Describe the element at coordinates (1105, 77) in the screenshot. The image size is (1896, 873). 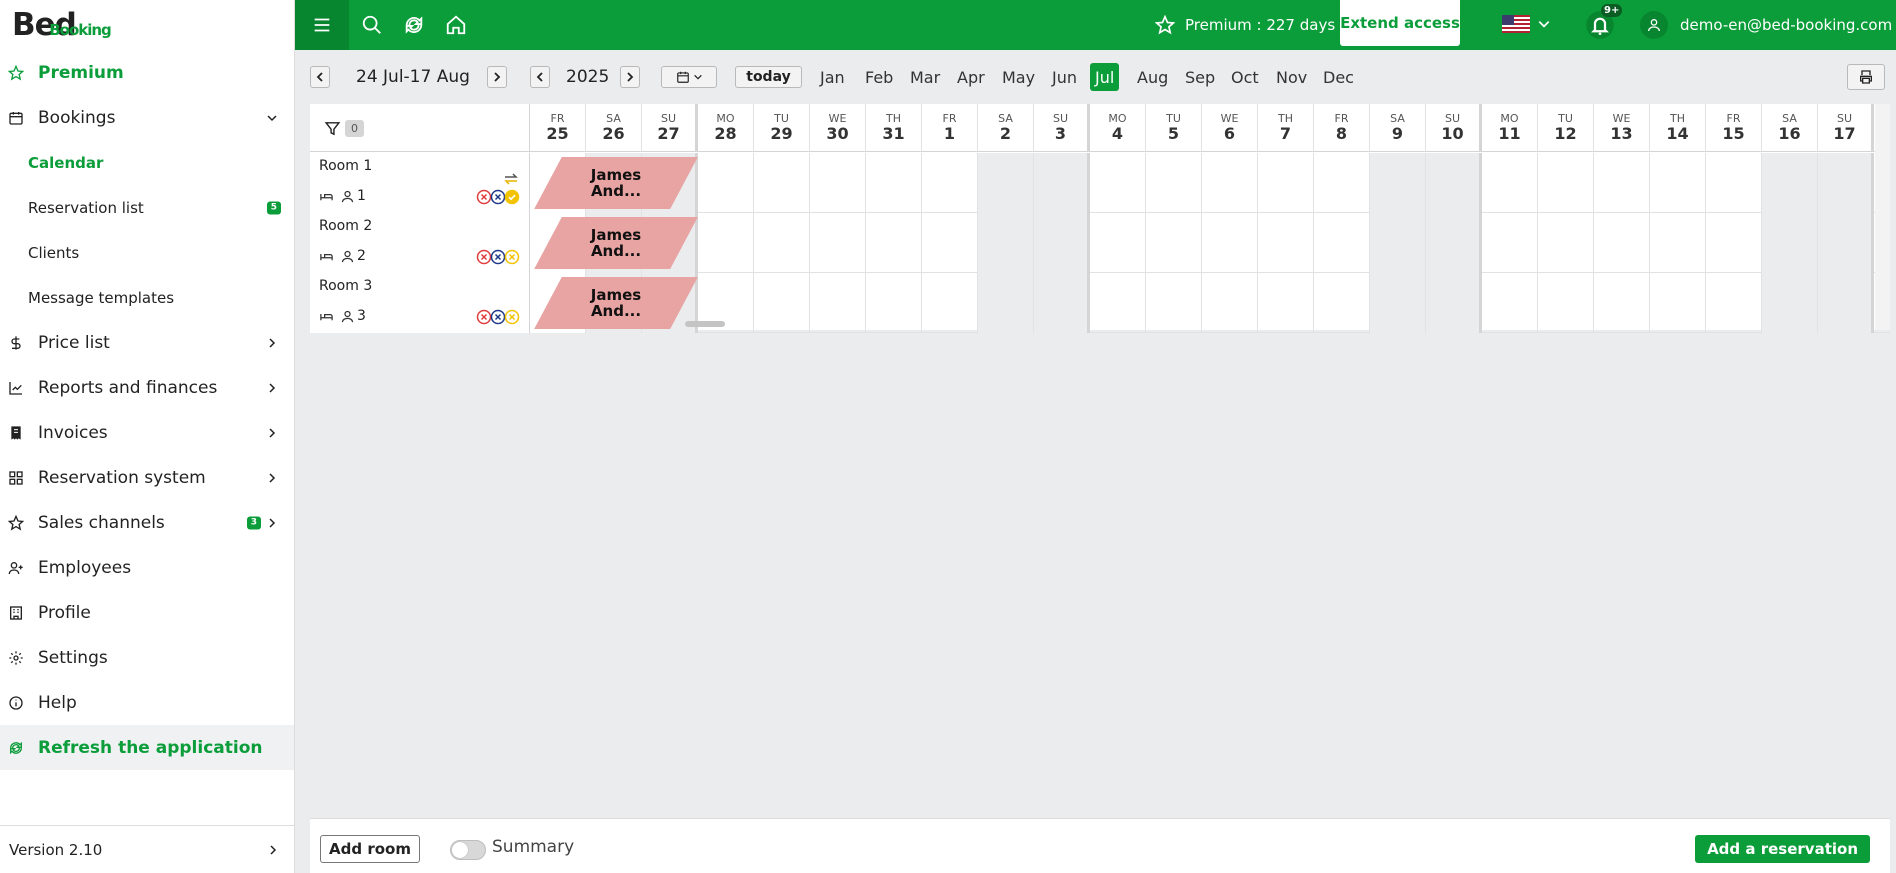
I see `month-jul: Jul` at that location.